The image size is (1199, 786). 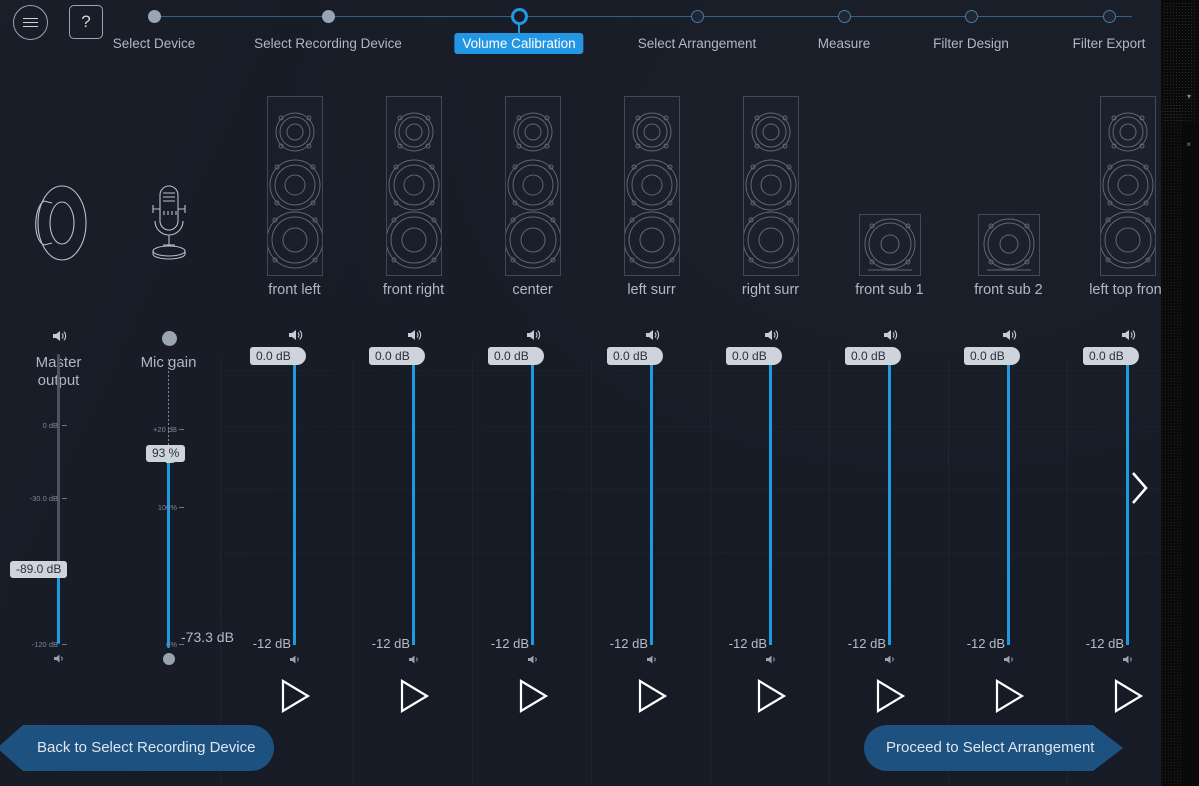 I want to click on channel-strip-front-sub-2: front sub 2 0.0 dB -12 dB, so click(x=1008, y=428).